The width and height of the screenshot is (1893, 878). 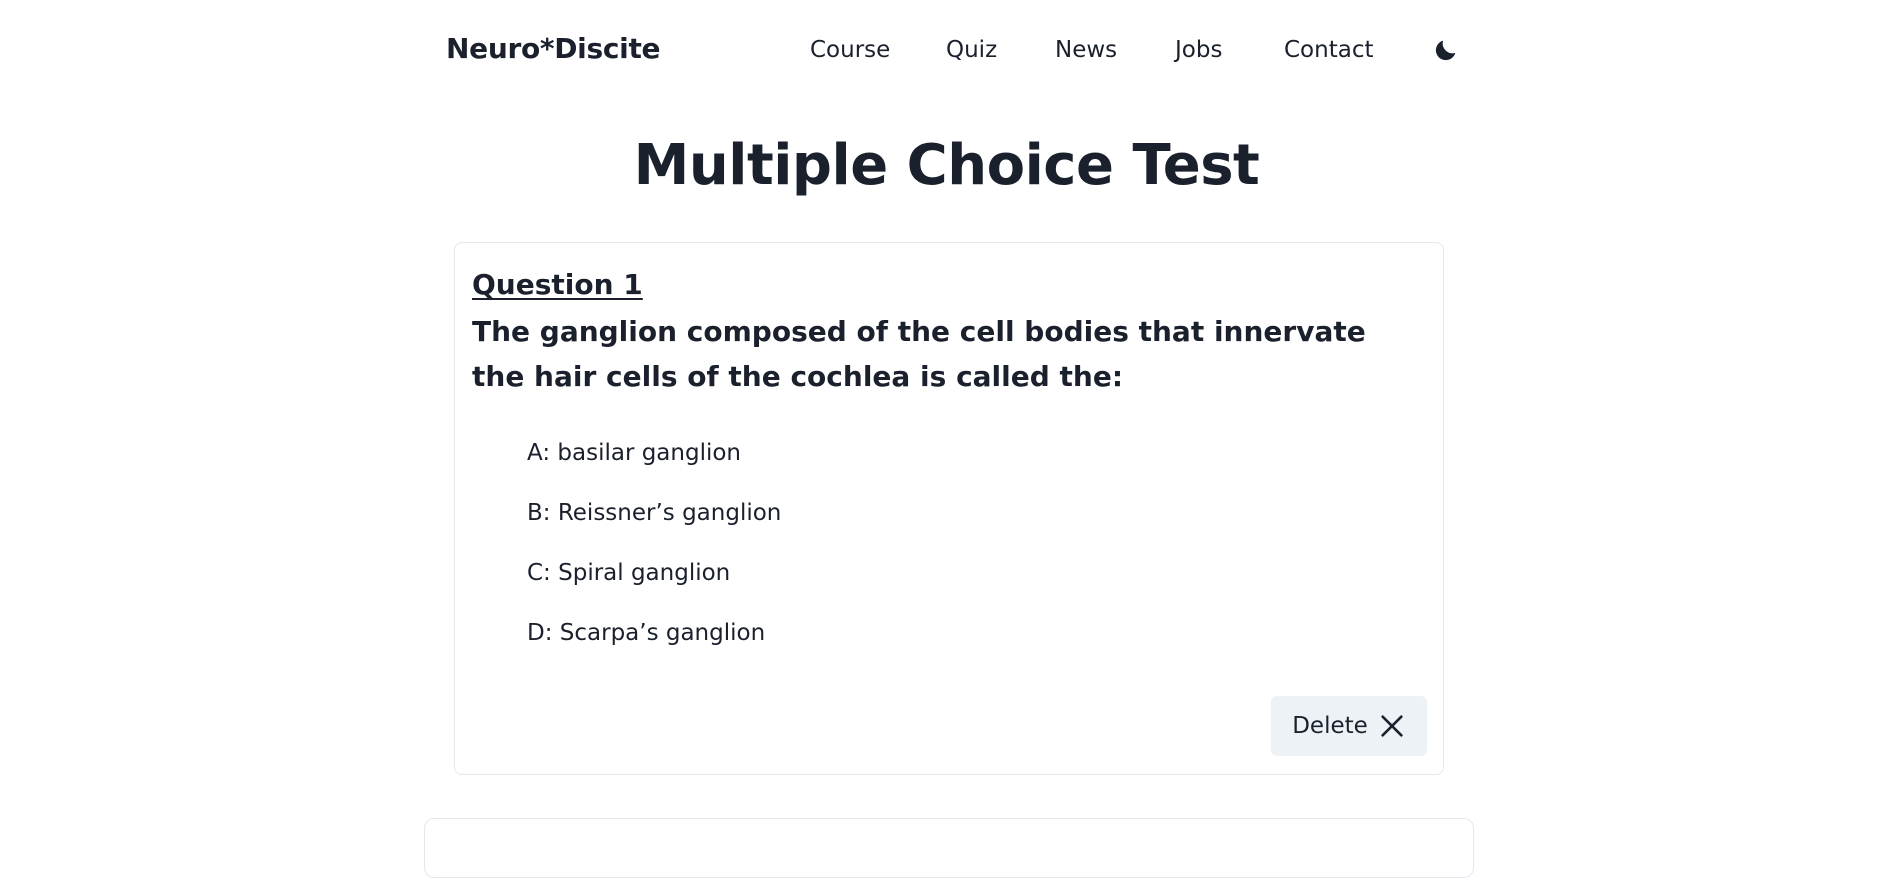 What do you see at coordinates (654, 469) in the screenshot?
I see `answer-option-a: A: basilar ganglion` at bounding box center [654, 469].